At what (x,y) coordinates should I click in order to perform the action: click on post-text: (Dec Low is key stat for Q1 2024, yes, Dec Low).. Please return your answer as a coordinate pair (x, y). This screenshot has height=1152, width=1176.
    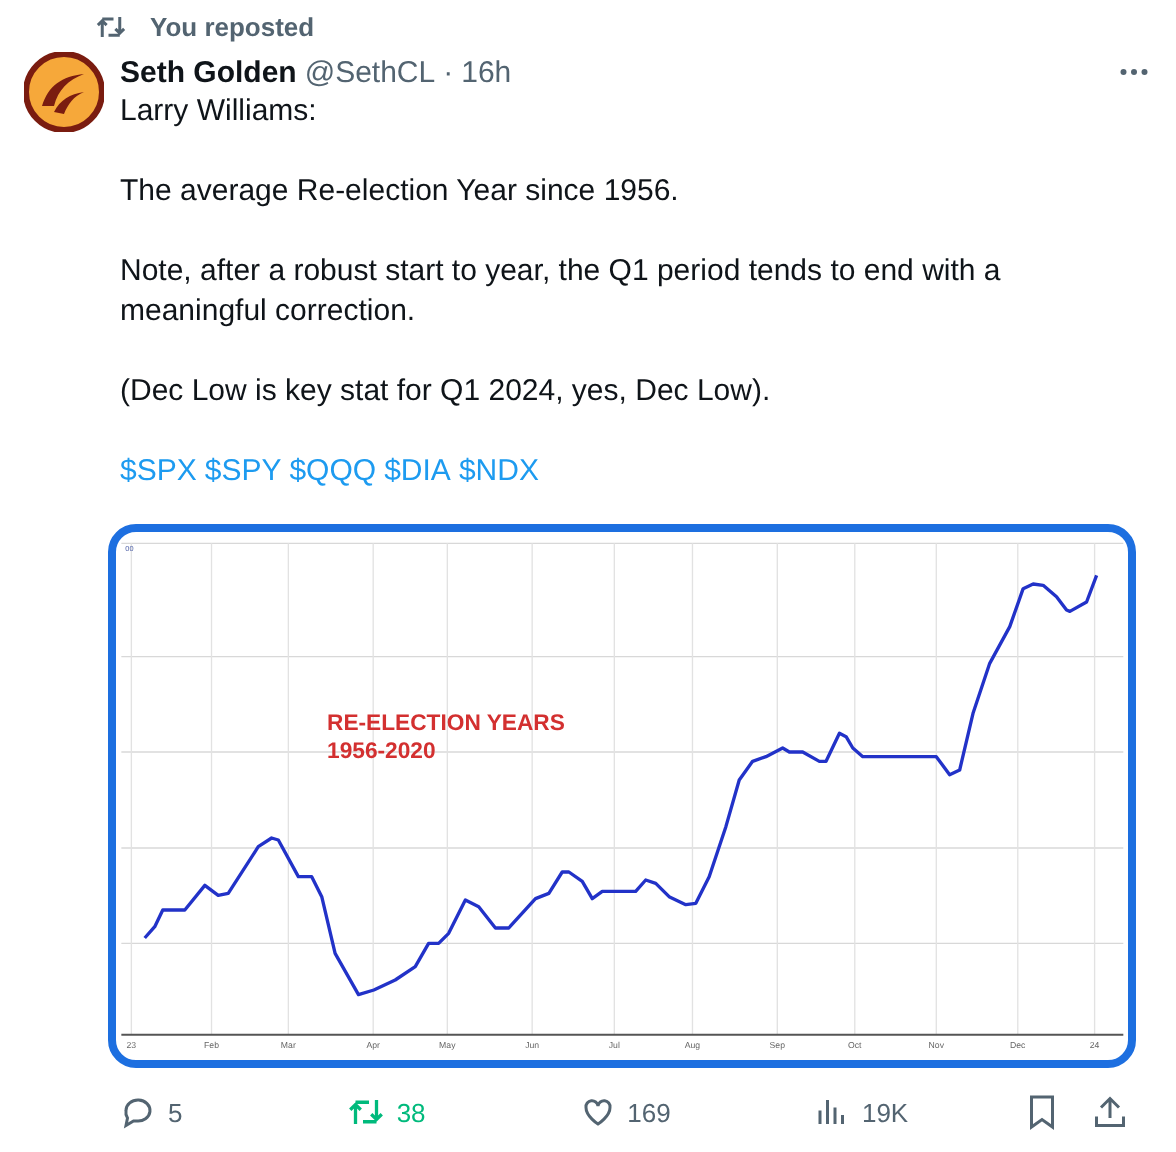
    Looking at the image, I should click on (446, 392).